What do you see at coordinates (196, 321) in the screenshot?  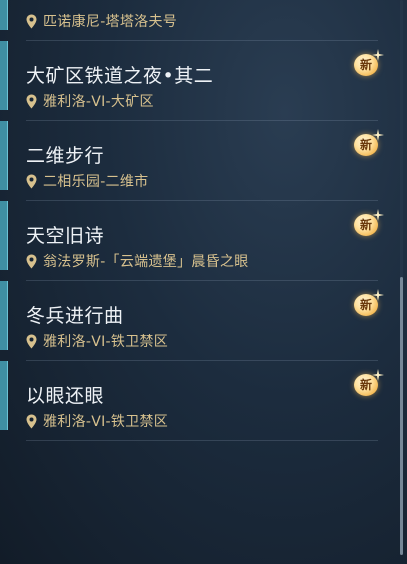 I see `quest-list-item: 冬兵进行曲 雅利洛-VI-铁卫禁区 新` at bounding box center [196, 321].